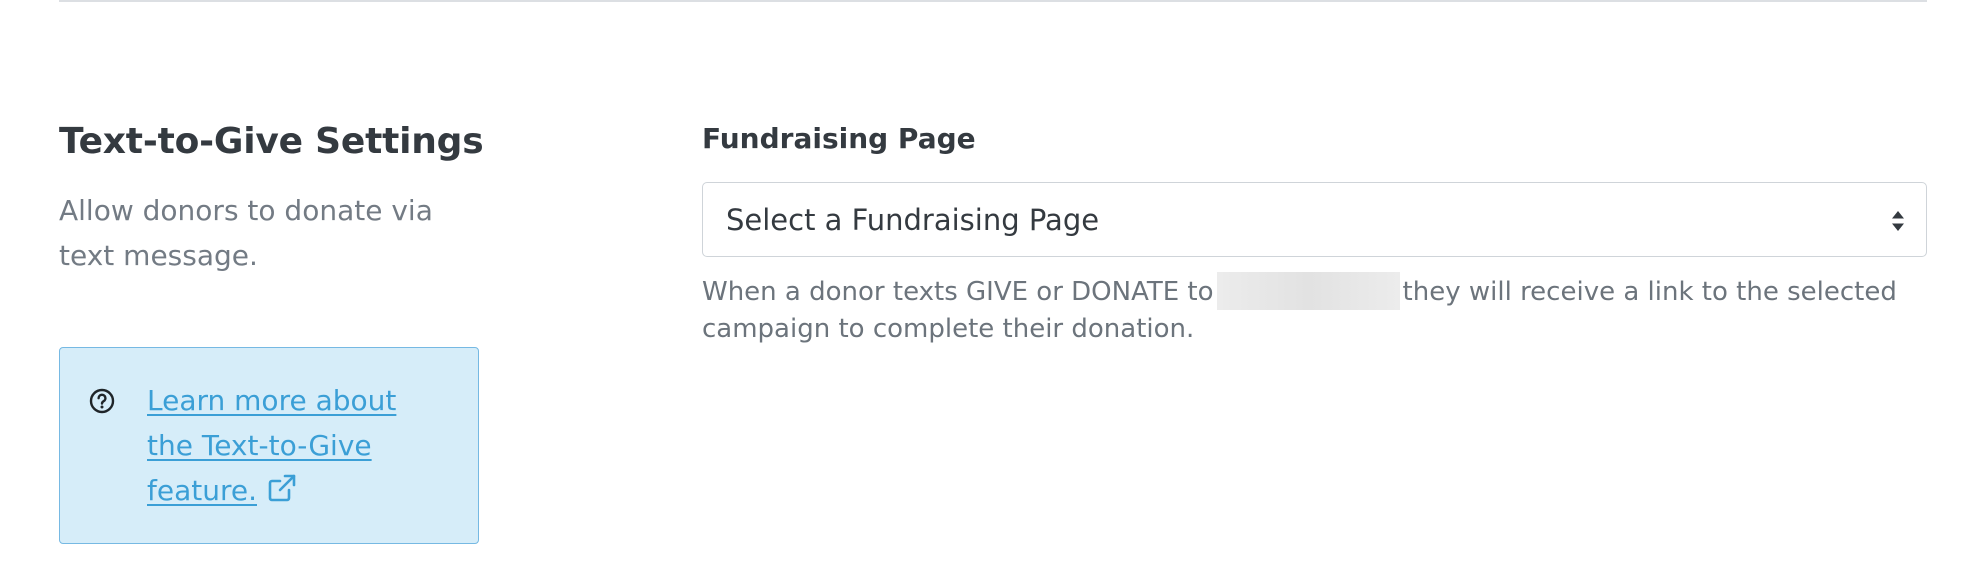 The image size is (1975, 565). What do you see at coordinates (993, 1) in the screenshot?
I see `top-divider` at bounding box center [993, 1].